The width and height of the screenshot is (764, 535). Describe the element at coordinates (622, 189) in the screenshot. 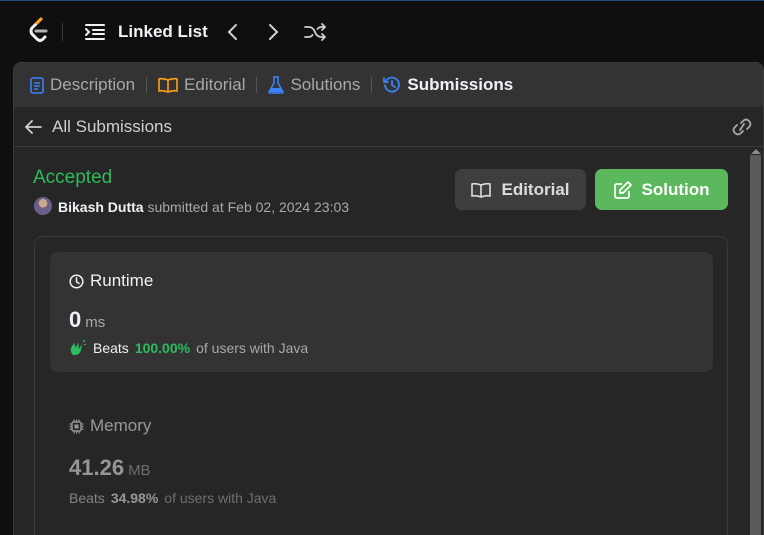

I see `edit-icon` at that location.